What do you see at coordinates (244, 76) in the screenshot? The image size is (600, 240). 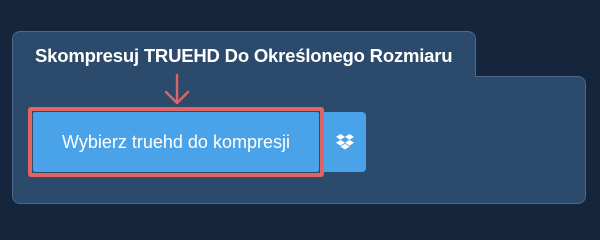 I see `tab-seam` at bounding box center [244, 76].